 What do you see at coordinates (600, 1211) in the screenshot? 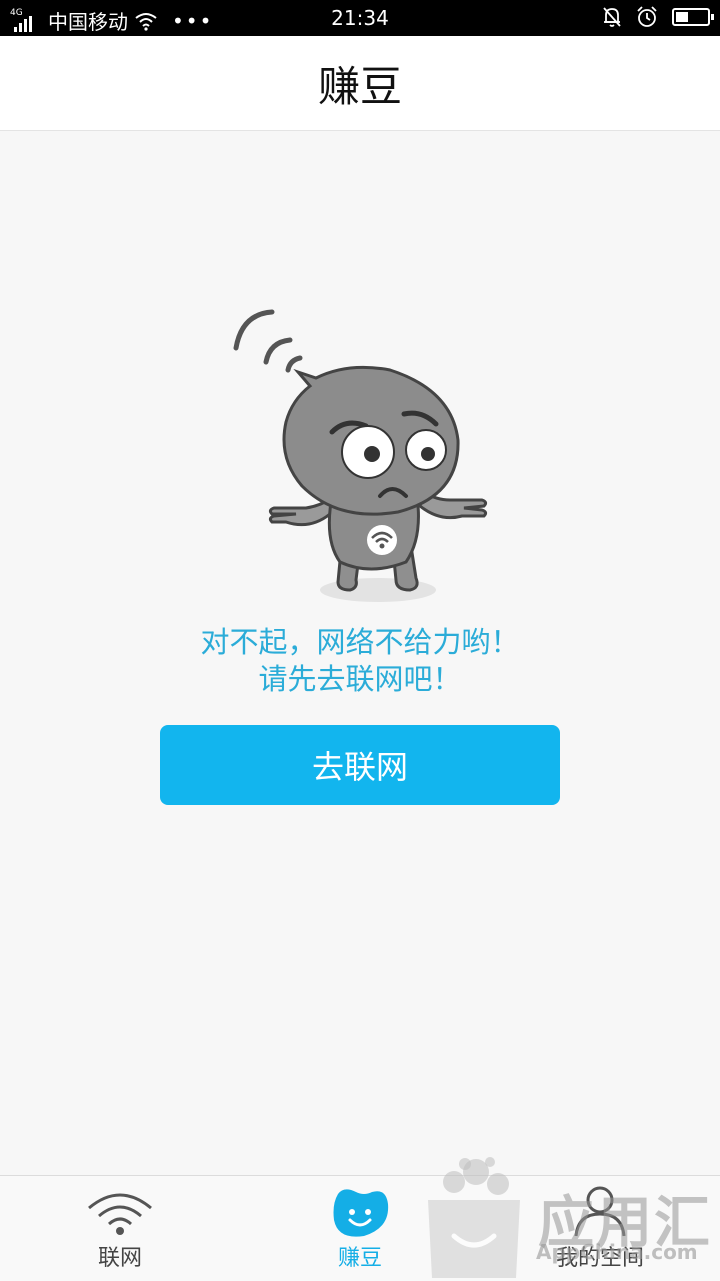
I see `person-icon` at bounding box center [600, 1211].